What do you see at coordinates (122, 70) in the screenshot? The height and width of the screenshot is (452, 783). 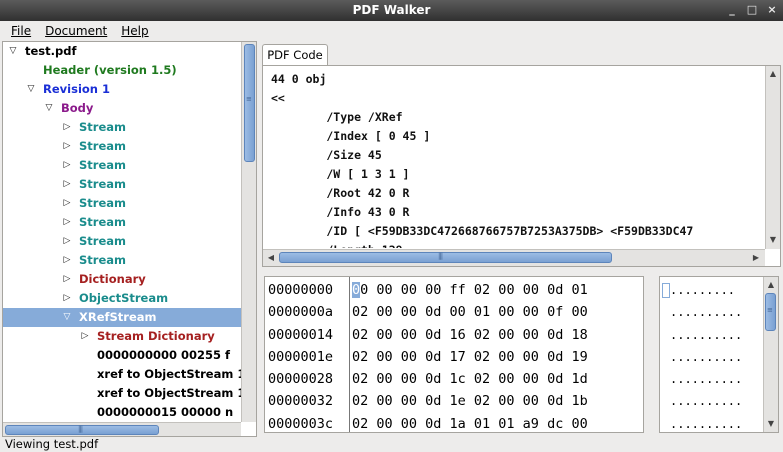 I see `tree-item: Header (version 1.5)` at bounding box center [122, 70].